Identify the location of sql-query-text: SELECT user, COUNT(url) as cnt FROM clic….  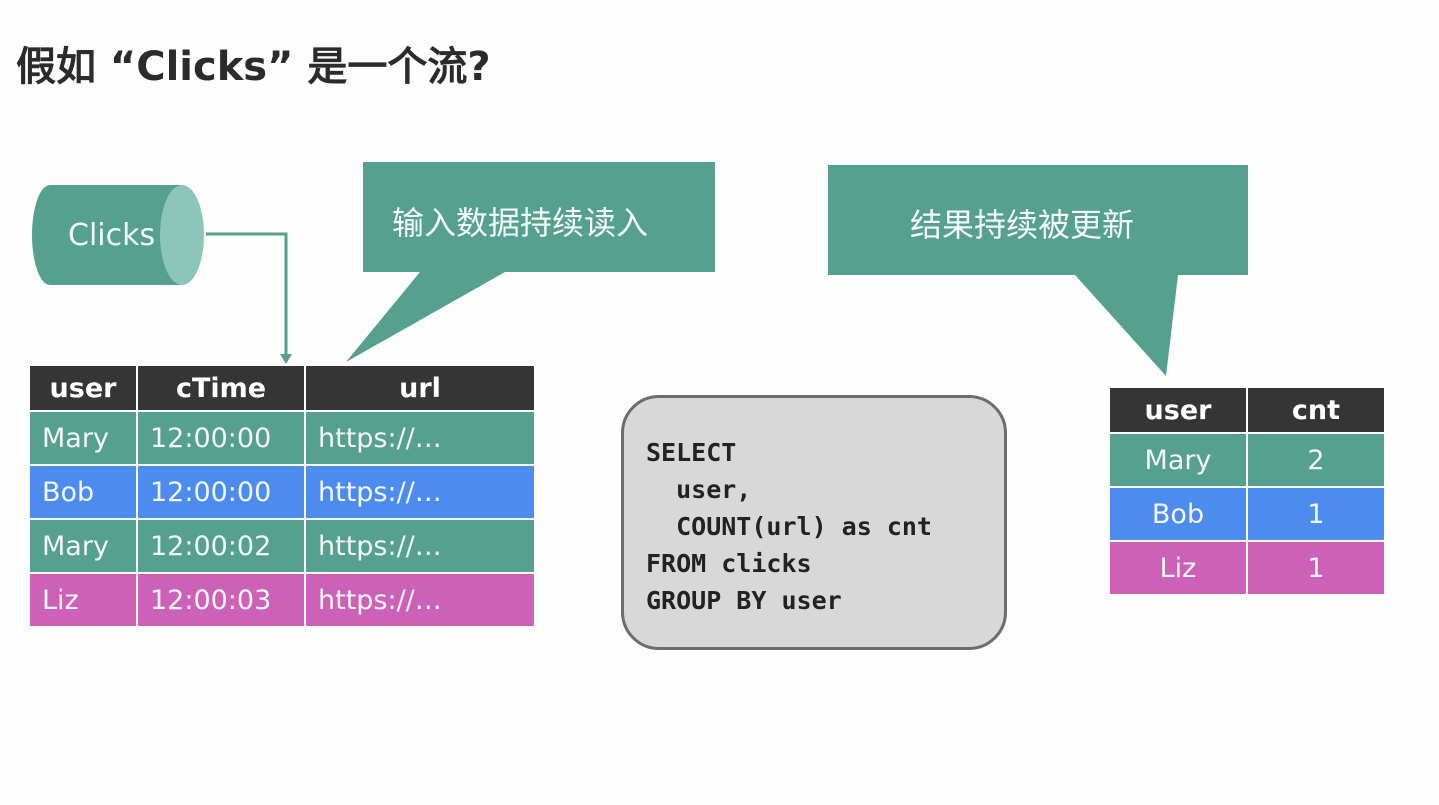
(789, 526).